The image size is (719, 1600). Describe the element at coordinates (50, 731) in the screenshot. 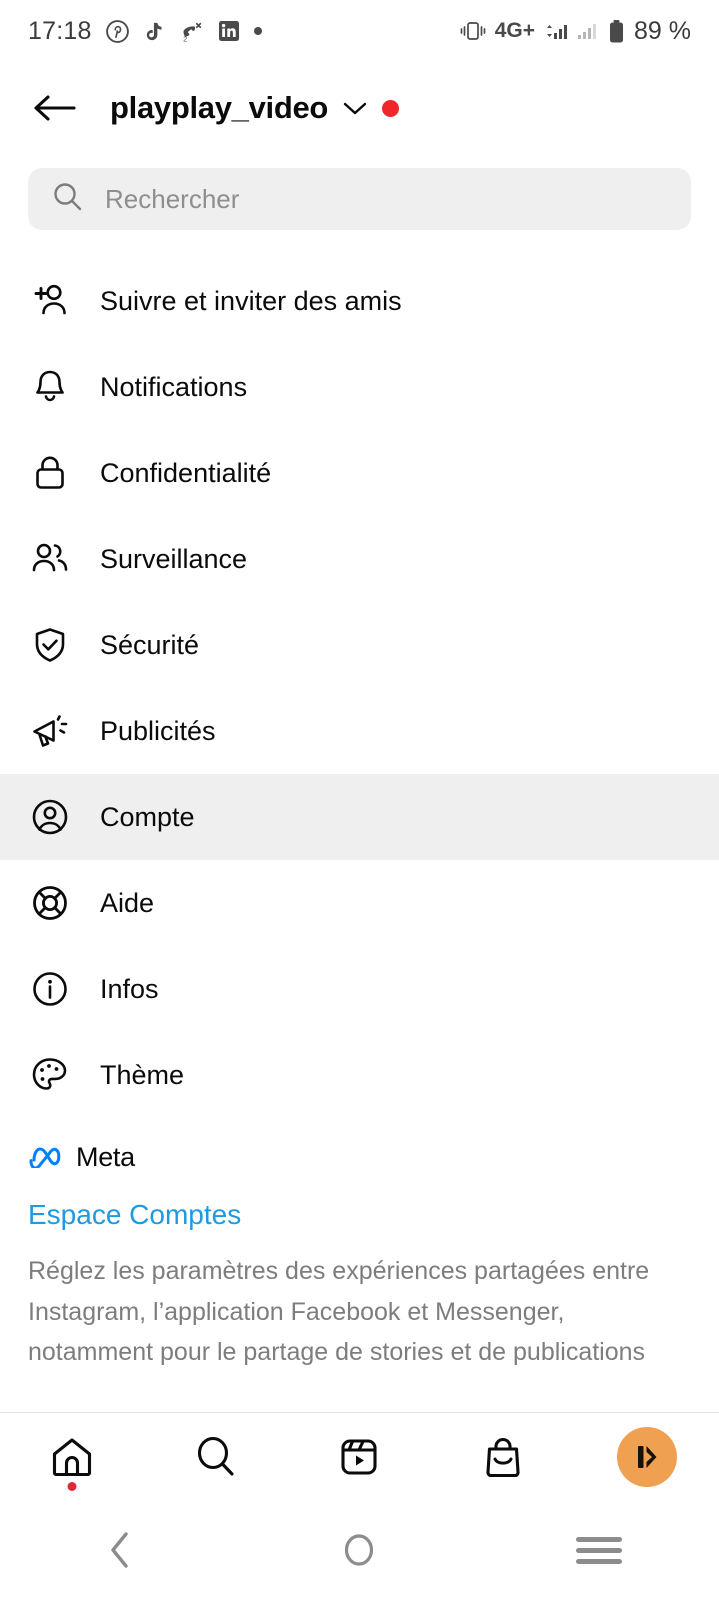

I see `megaphone-icon` at that location.